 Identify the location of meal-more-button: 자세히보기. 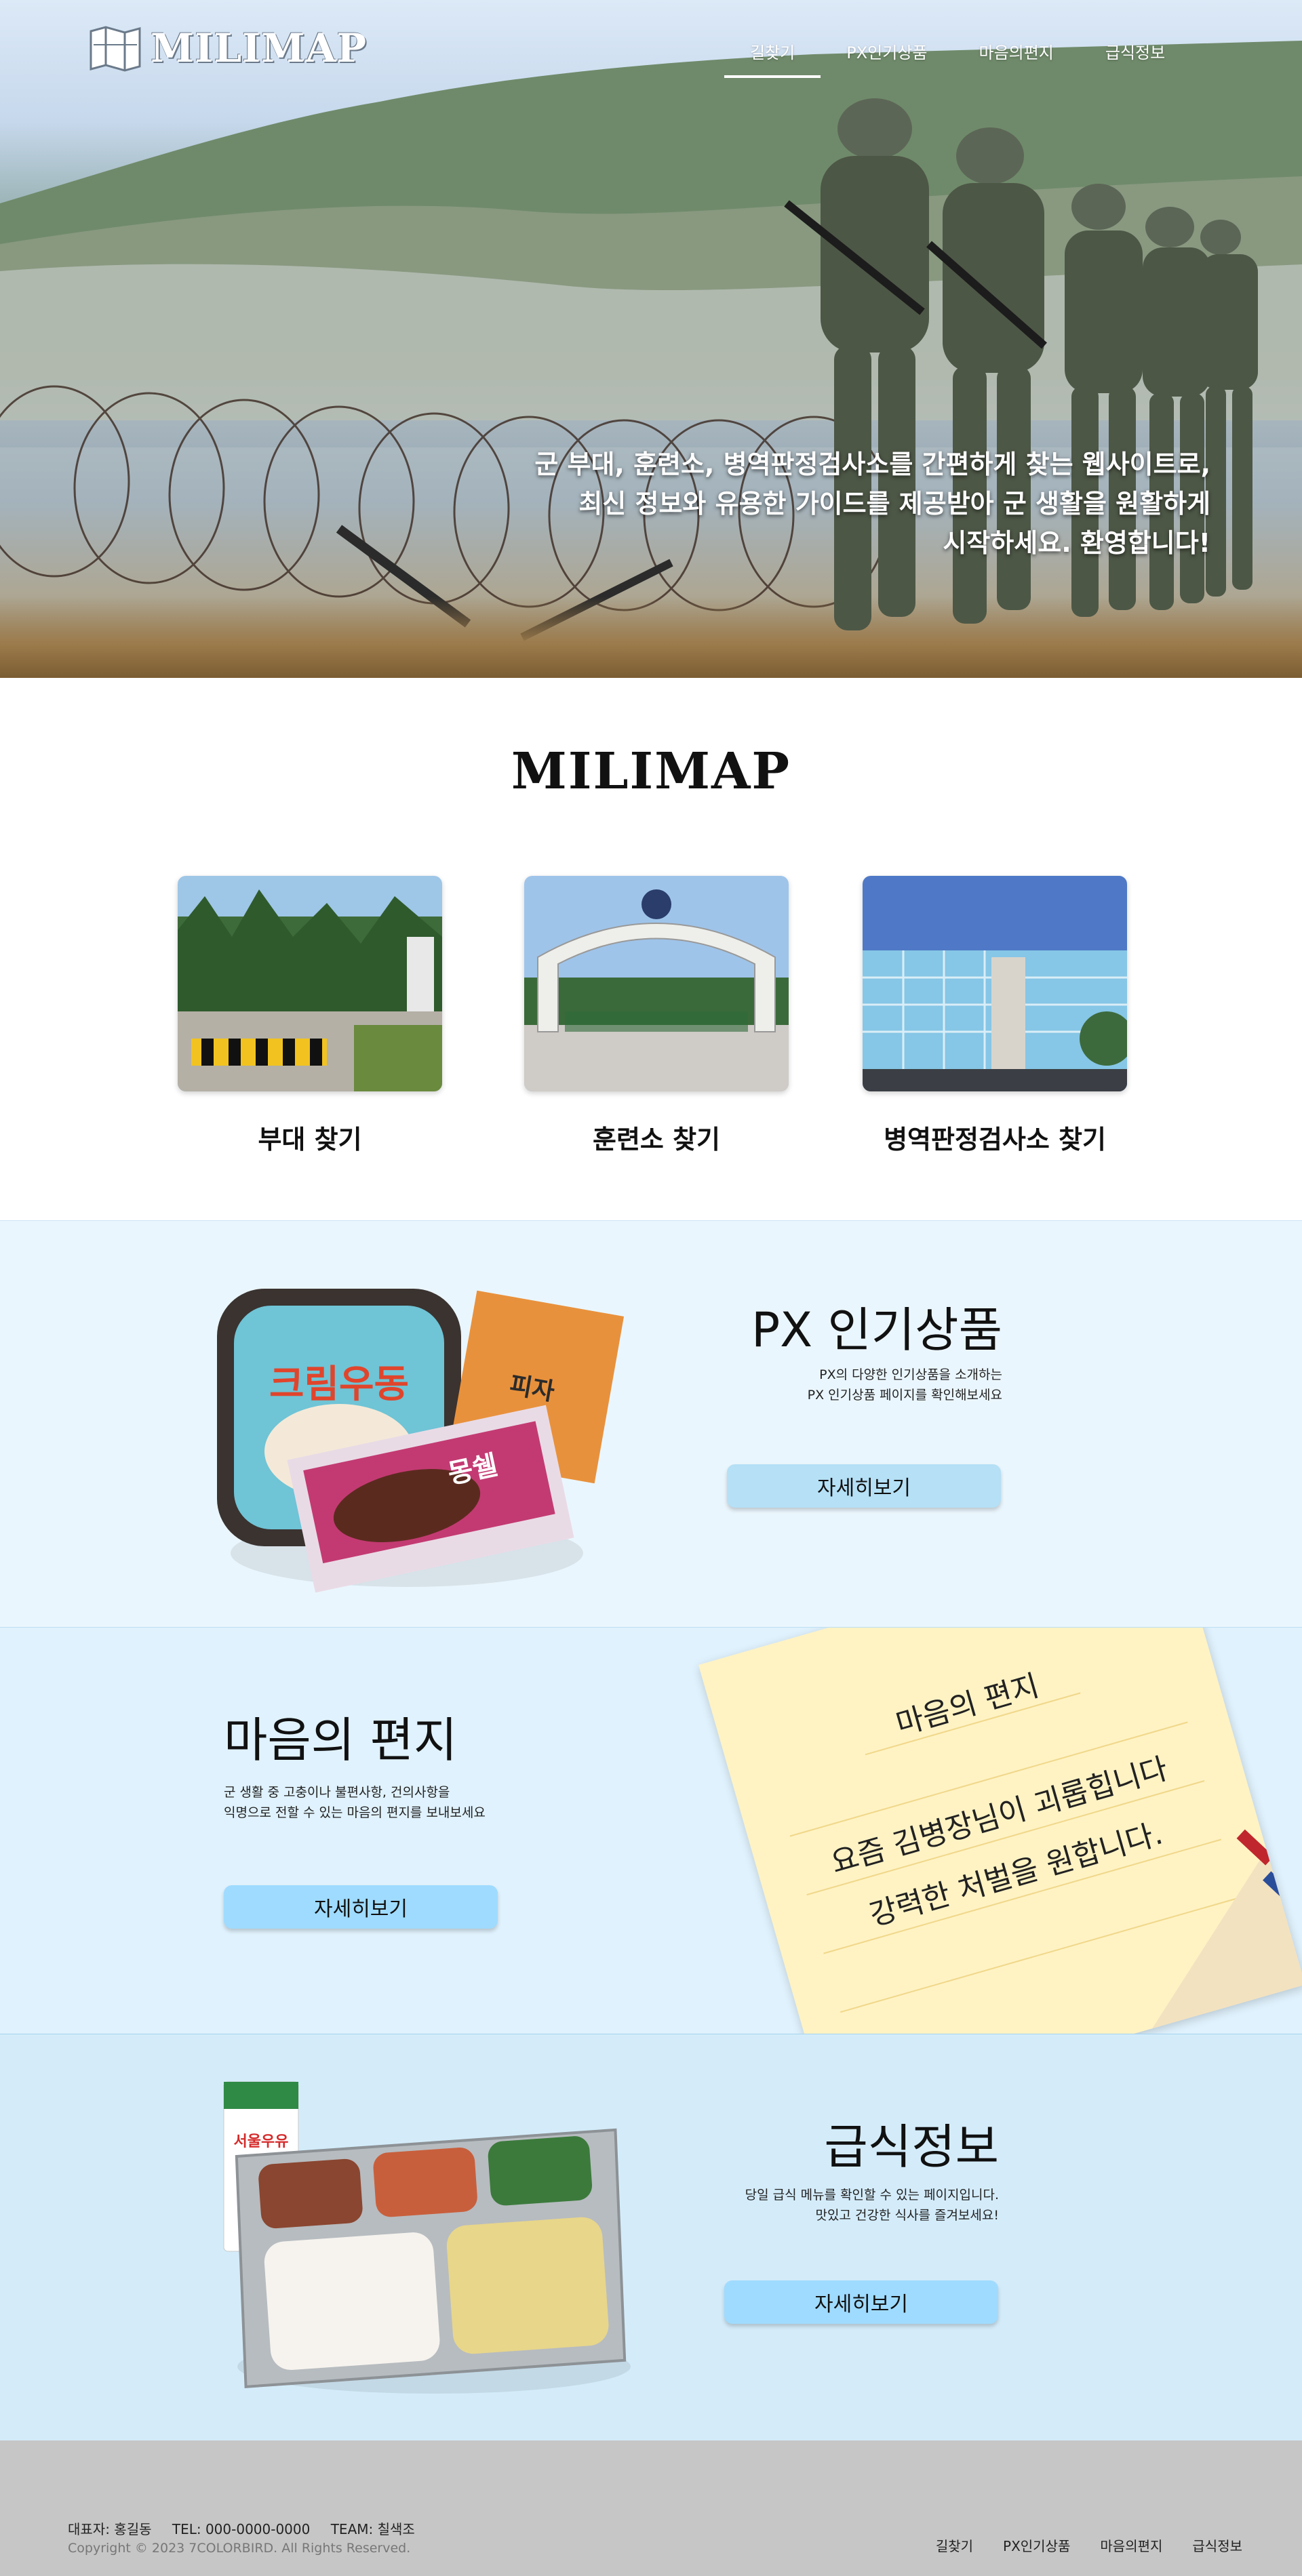
(861, 2302).